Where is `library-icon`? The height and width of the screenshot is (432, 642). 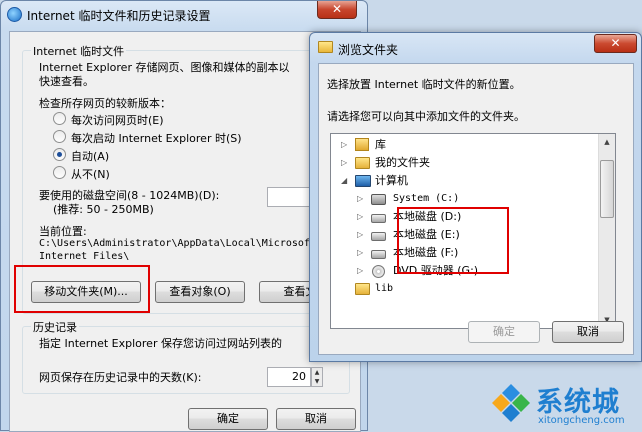
library-icon is located at coordinates (362, 144).